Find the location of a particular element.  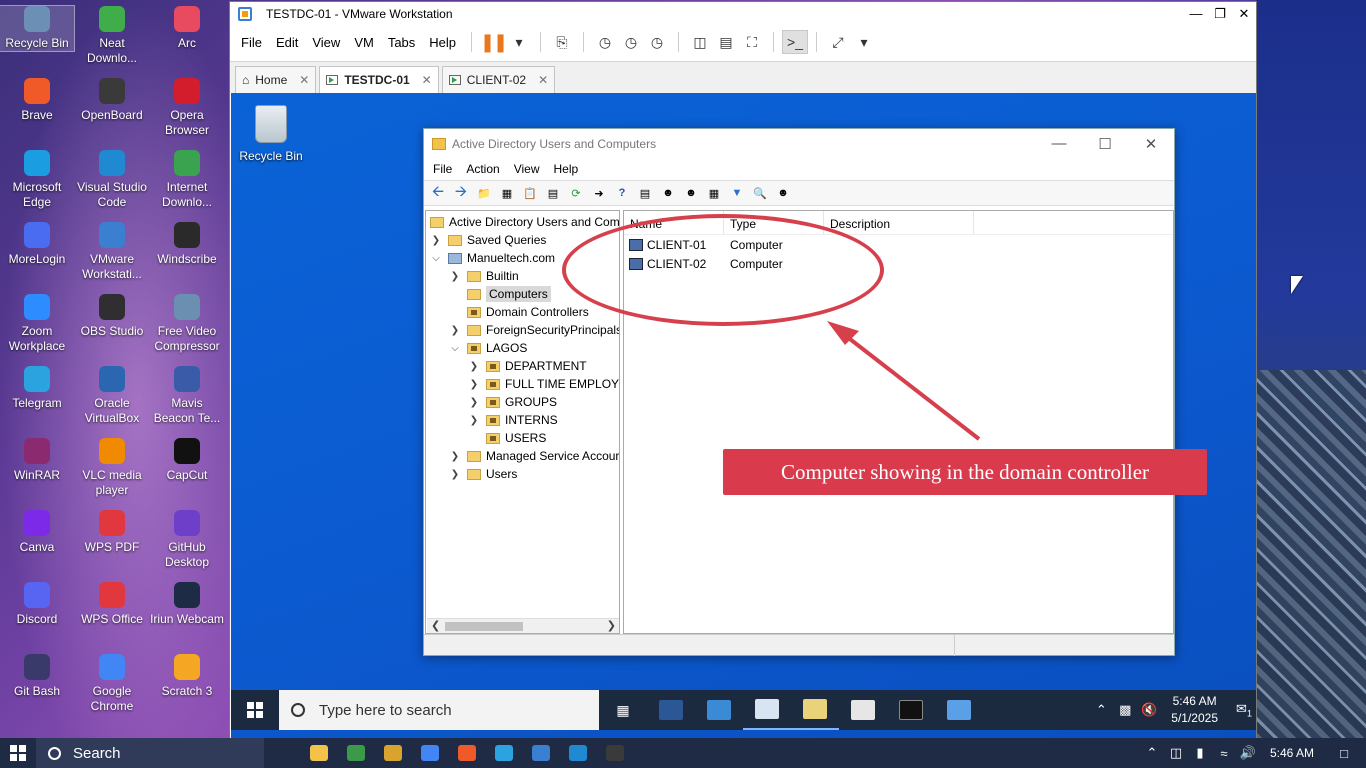

desktop-icon: Windscribe is located at coordinates (187, 244).